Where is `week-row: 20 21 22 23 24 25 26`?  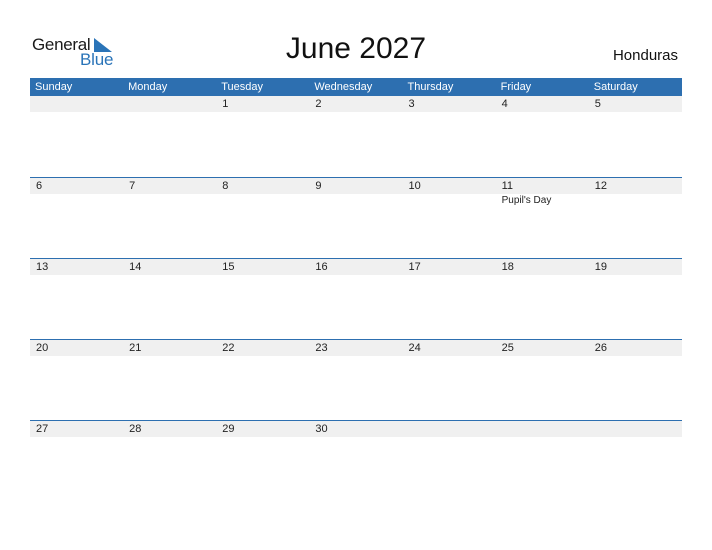
week-row: 20 21 22 23 24 25 26 is located at coordinates (356, 380).